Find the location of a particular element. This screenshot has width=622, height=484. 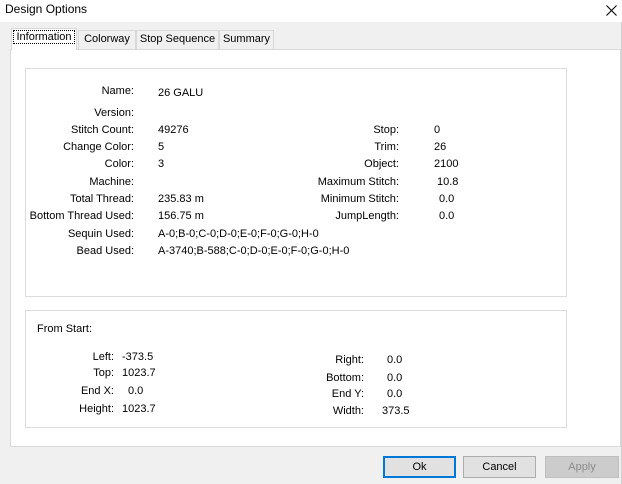

window-title: Design Options is located at coordinates (46, 9).